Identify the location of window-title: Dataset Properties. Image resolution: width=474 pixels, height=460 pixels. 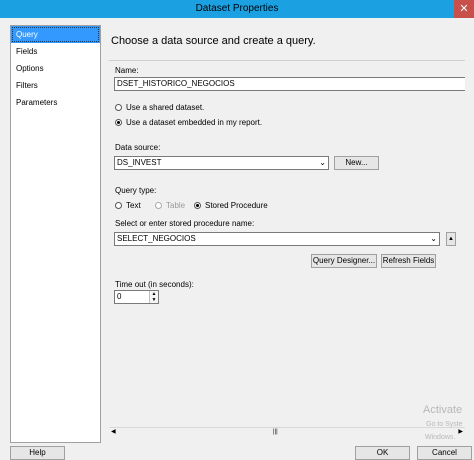
(237, 8).